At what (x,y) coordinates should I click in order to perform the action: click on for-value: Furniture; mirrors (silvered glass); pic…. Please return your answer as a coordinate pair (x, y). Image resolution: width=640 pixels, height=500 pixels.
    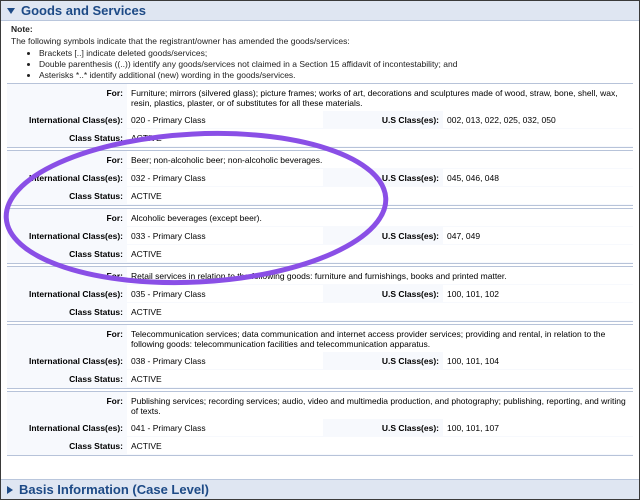
    Looking at the image, I should click on (380, 97).